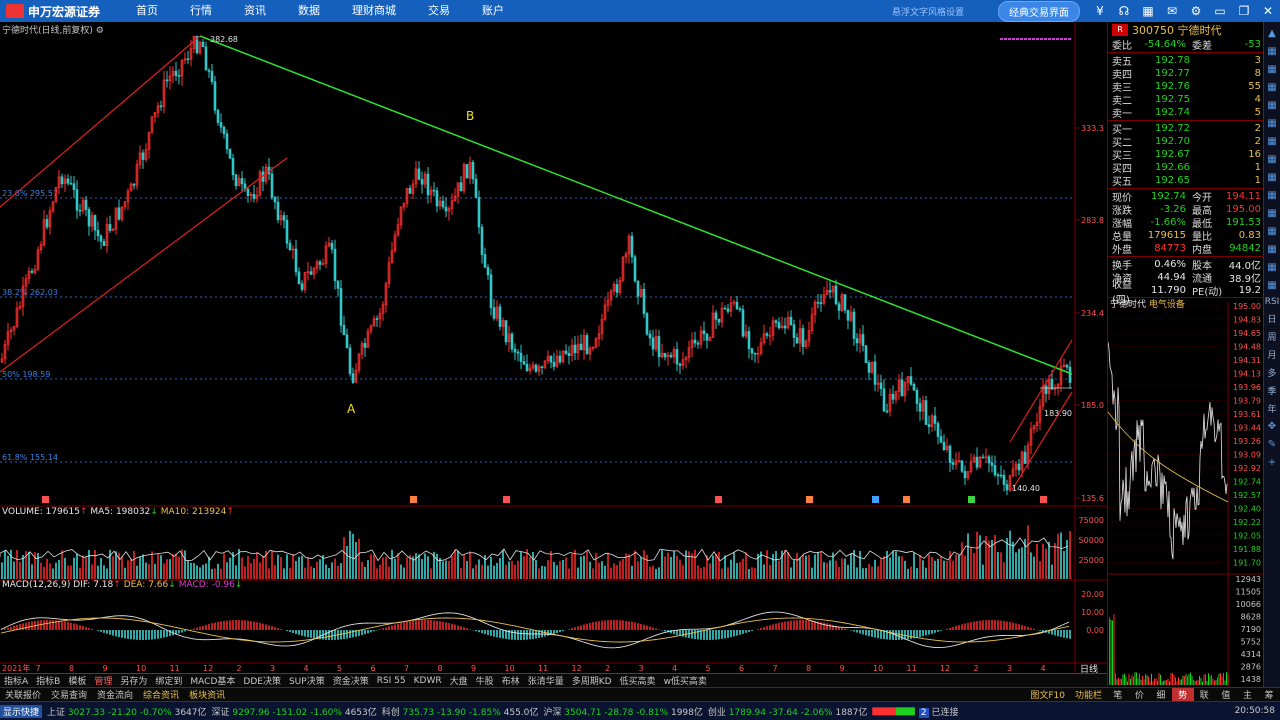  What do you see at coordinates (262, 680) in the screenshot?
I see `indicator-tab-7: DDE决策` at bounding box center [262, 680].